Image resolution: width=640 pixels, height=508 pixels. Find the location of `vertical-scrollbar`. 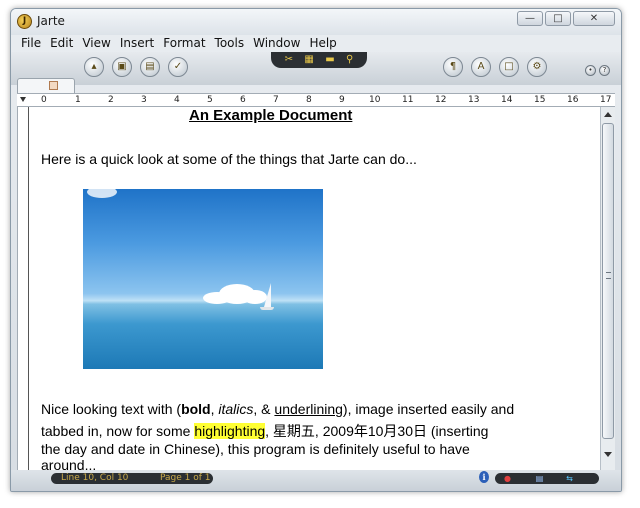

vertical-scrollbar is located at coordinates (607, 288).